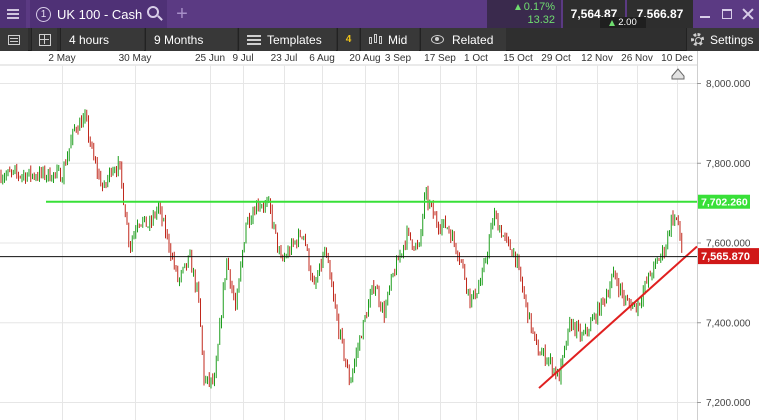 The image size is (759, 420). I want to click on current-price-label: 7,565.870, so click(725, 257).